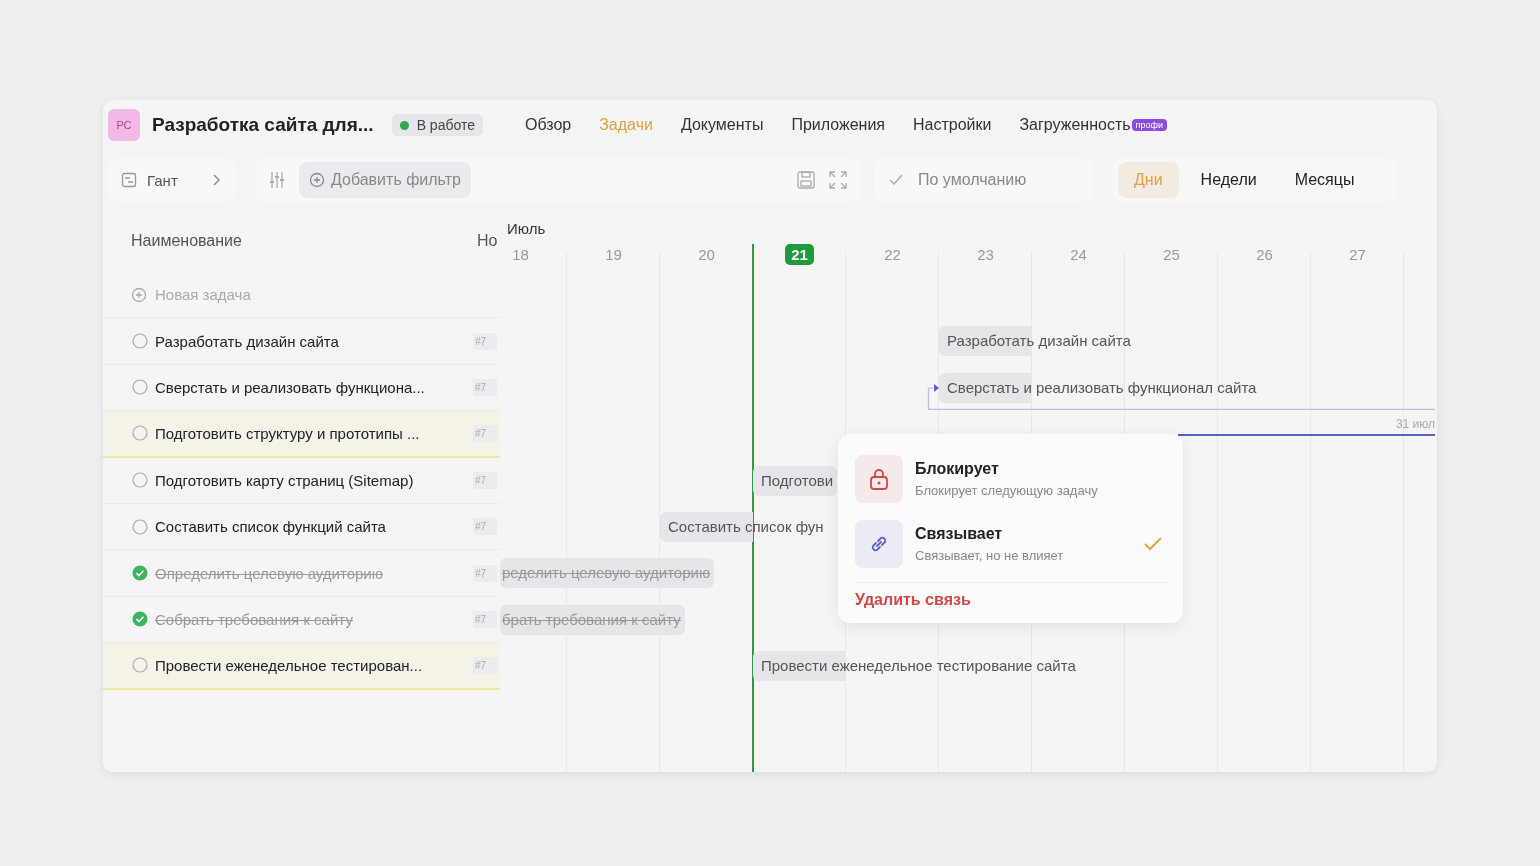 The width and height of the screenshot is (1540, 866). What do you see at coordinates (1324, 180) in the screenshot?
I see `scale-tab: Месяцы` at bounding box center [1324, 180].